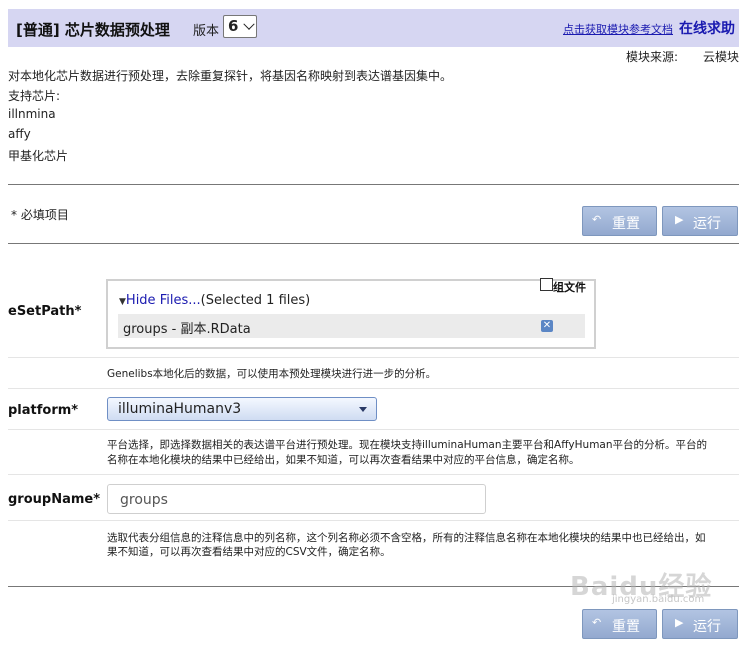 This screenshot has height=648, width=747. What do you see at coordinates (721, 57) in the screenshot?
I see `module-source-value: 云模块` at bounding box center [721, 57].